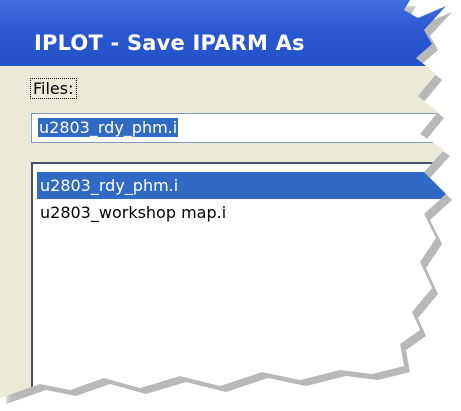 This screenshot has height=411, width=461. I want to click on list-item: u2803_workshop map.i, so click(241, 212).